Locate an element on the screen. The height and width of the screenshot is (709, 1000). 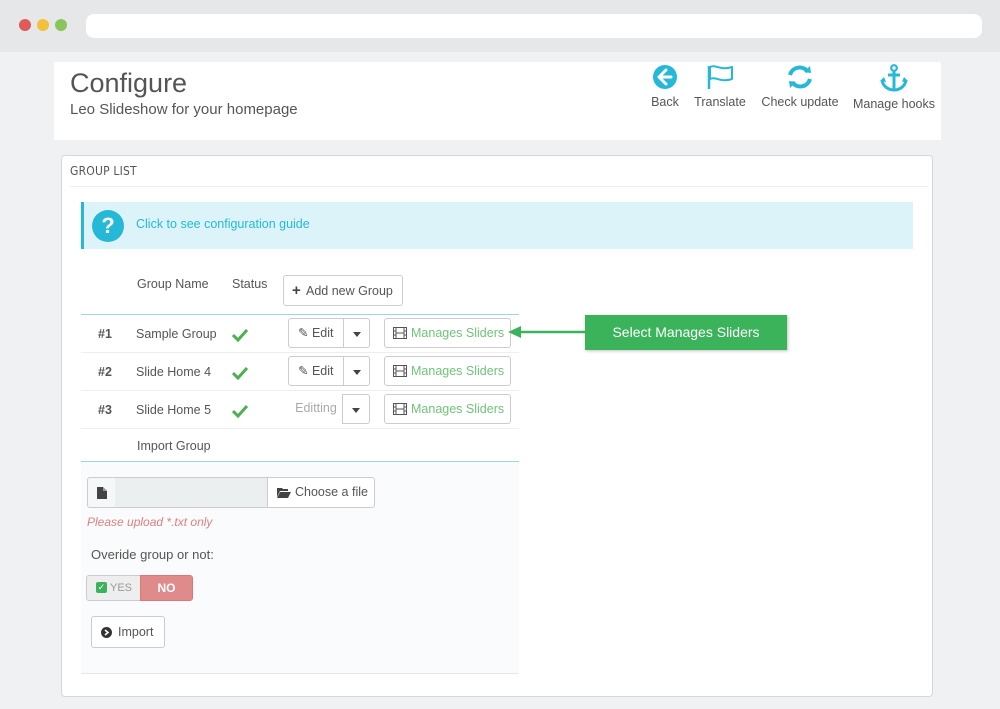
import-button: Import is located at coordinates (128, 632).